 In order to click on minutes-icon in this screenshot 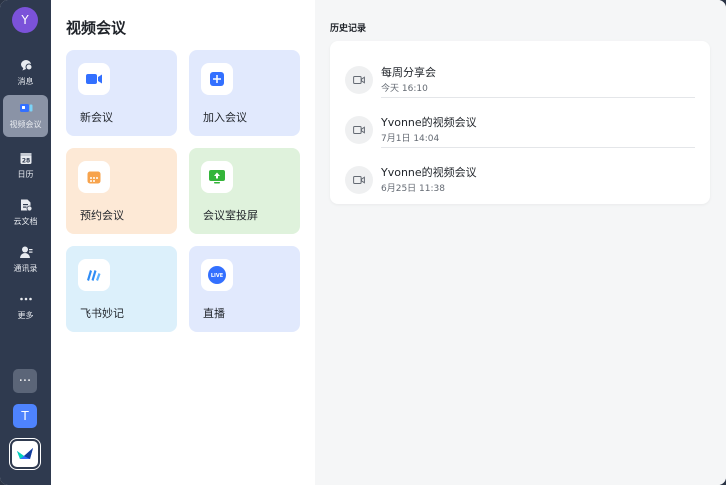, I will do `click(94, 275)`.